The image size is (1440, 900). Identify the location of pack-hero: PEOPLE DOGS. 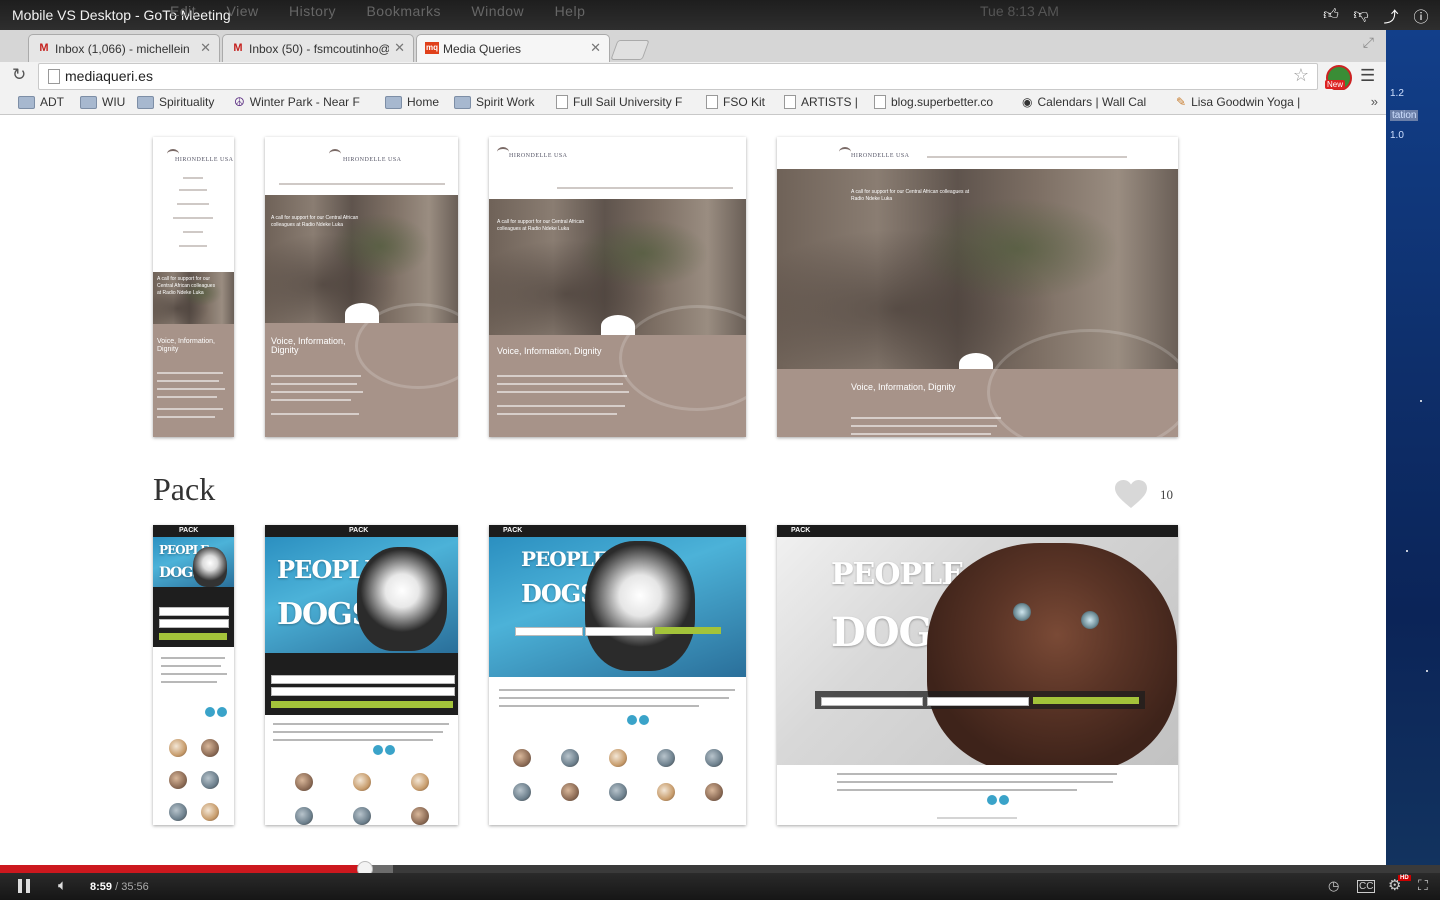
(977, 651).